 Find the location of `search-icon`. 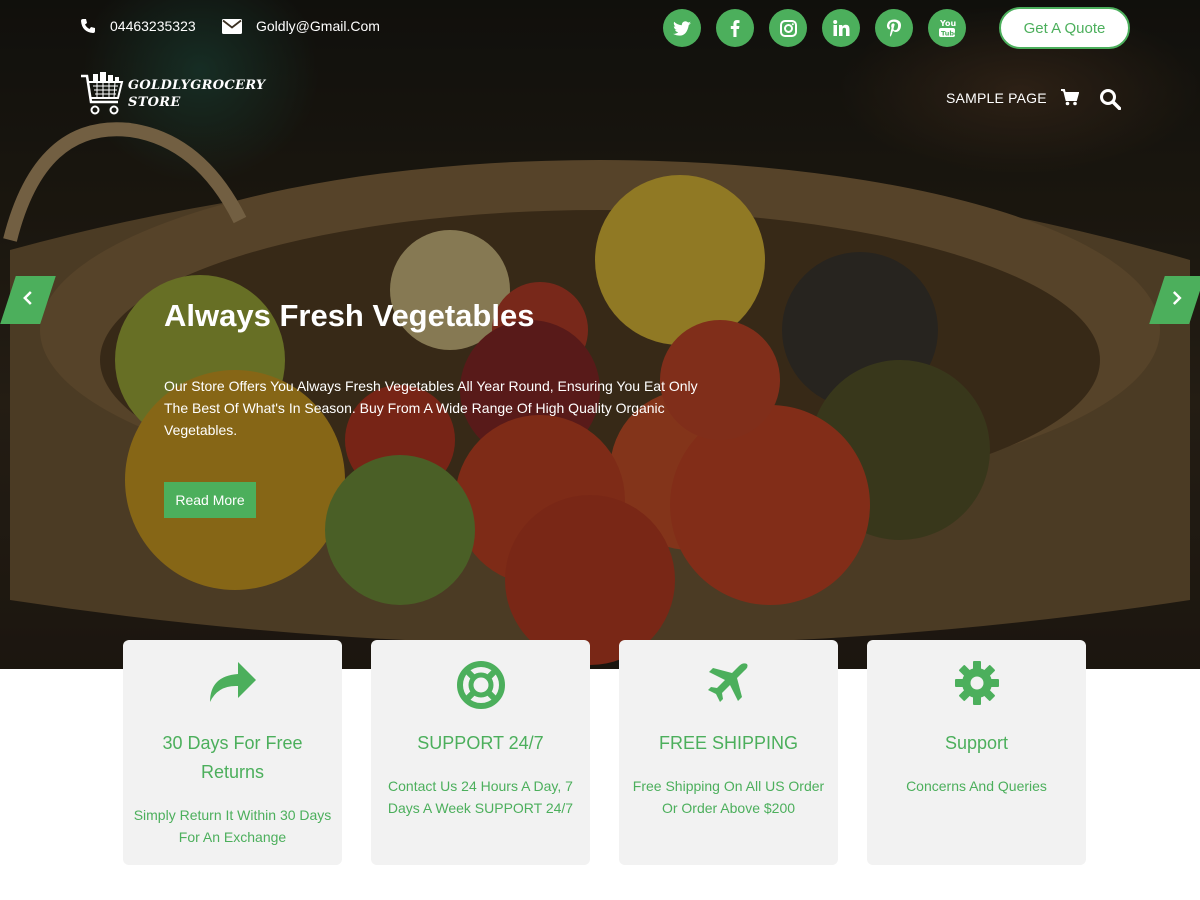

search-icon is located at coordinates (1111, 100).